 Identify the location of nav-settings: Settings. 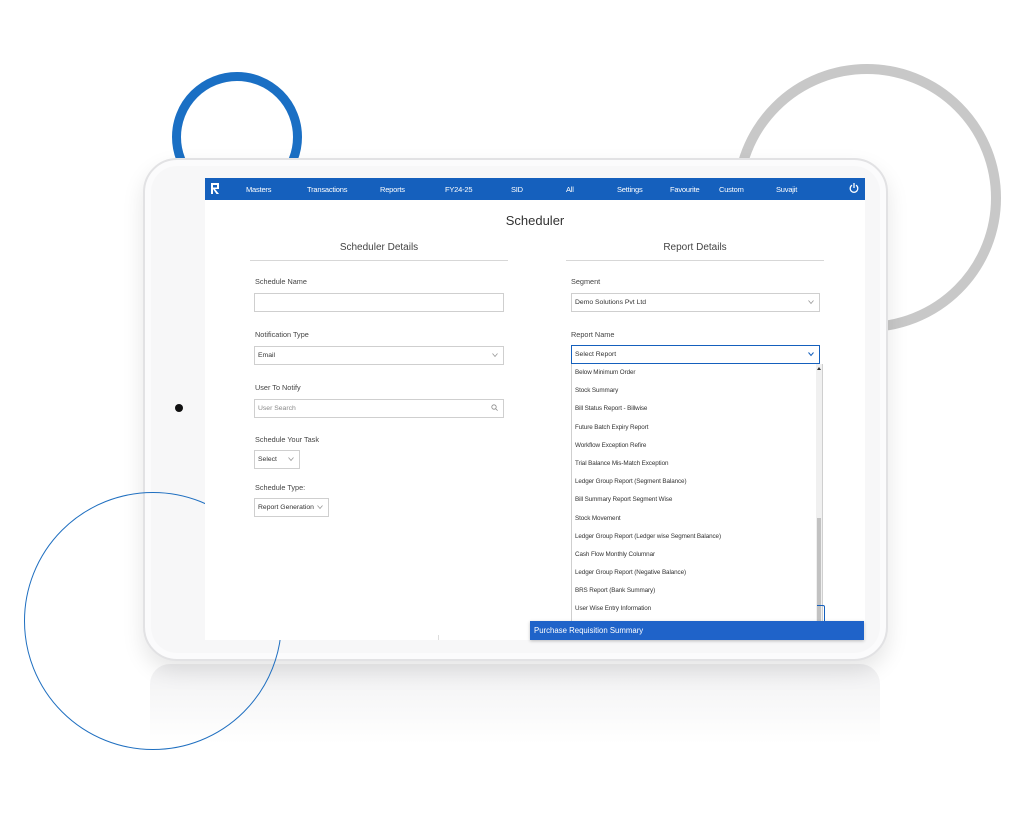
(630, 189).